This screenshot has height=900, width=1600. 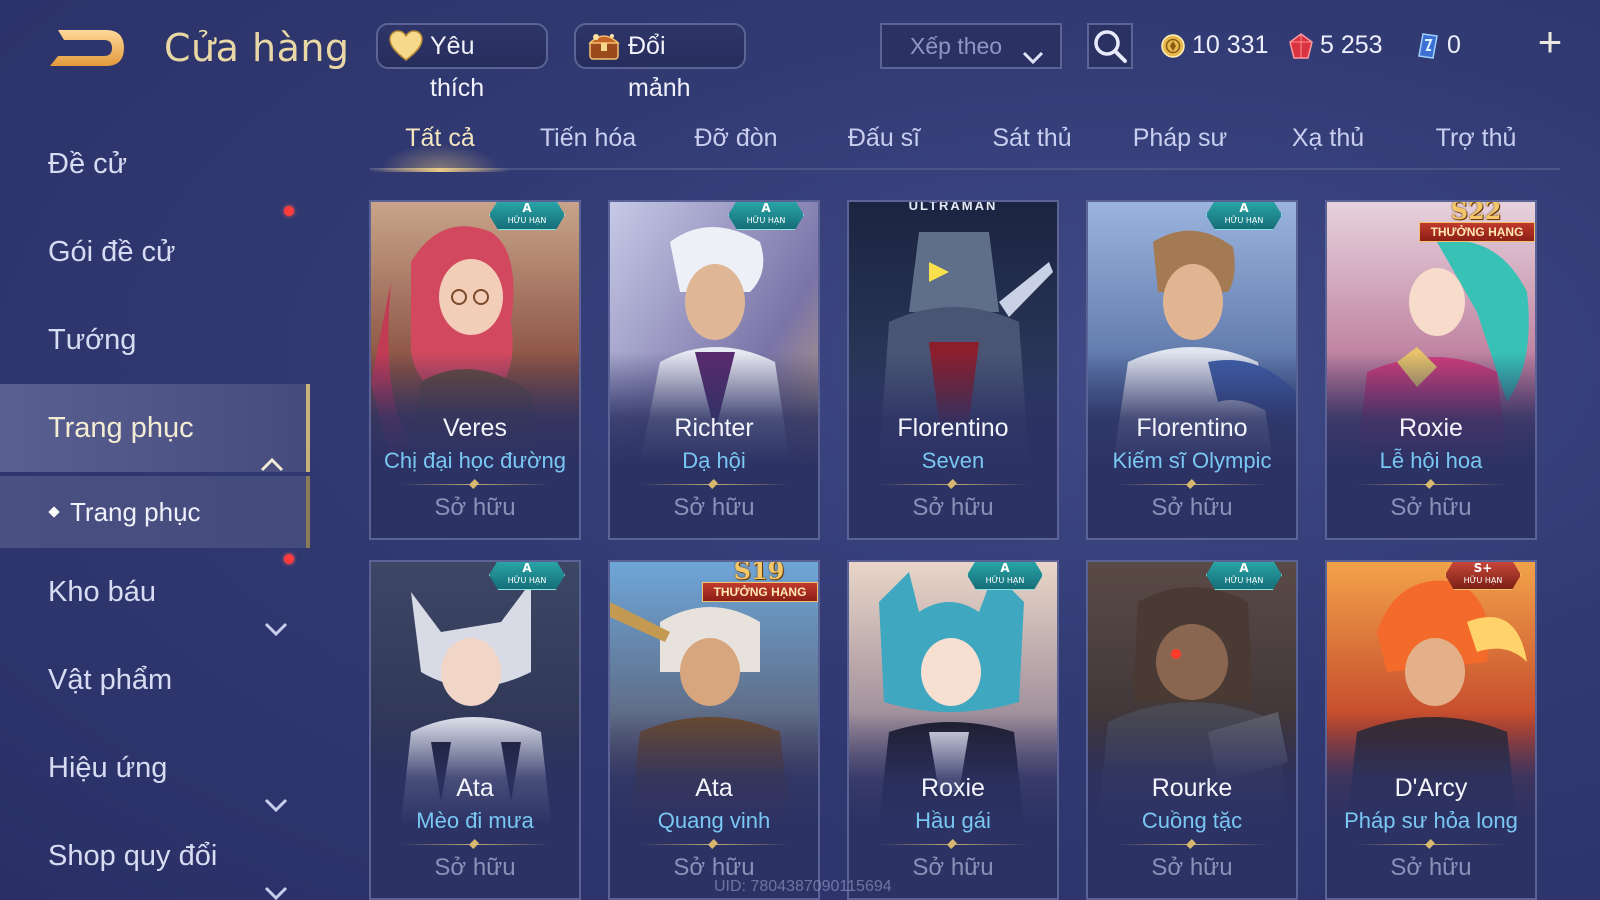 I want to click on back-arrow-icon, so click(x=87, y=48).